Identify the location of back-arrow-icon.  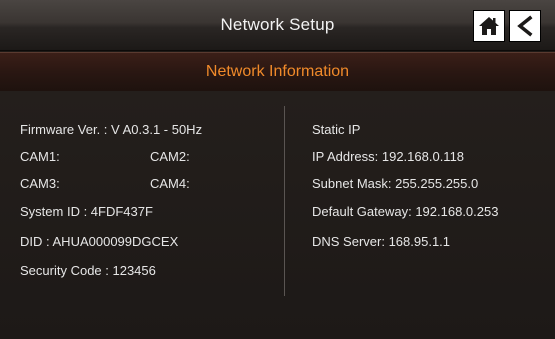
(525, 26).